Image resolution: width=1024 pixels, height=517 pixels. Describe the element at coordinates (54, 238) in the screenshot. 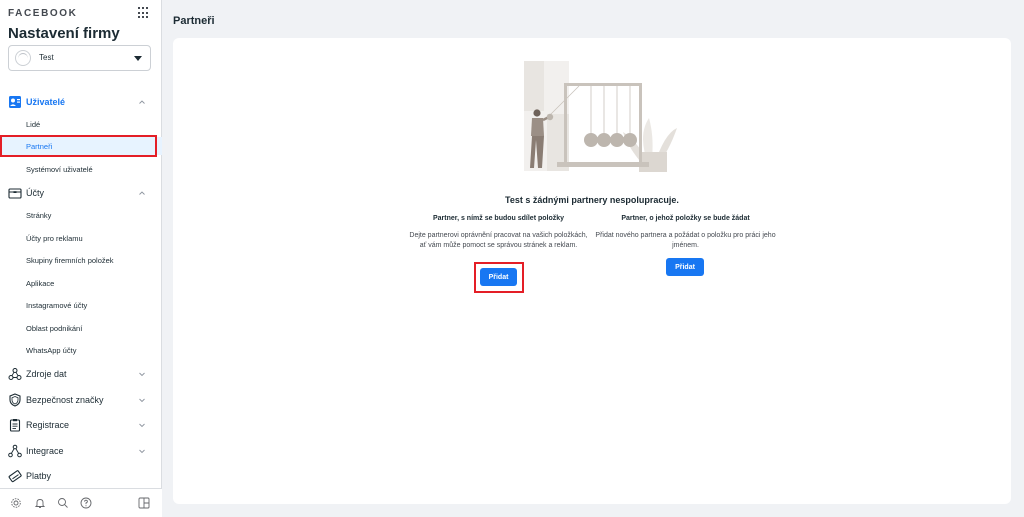

I see `nav-item-label: Účty pro reklamu` at that location.